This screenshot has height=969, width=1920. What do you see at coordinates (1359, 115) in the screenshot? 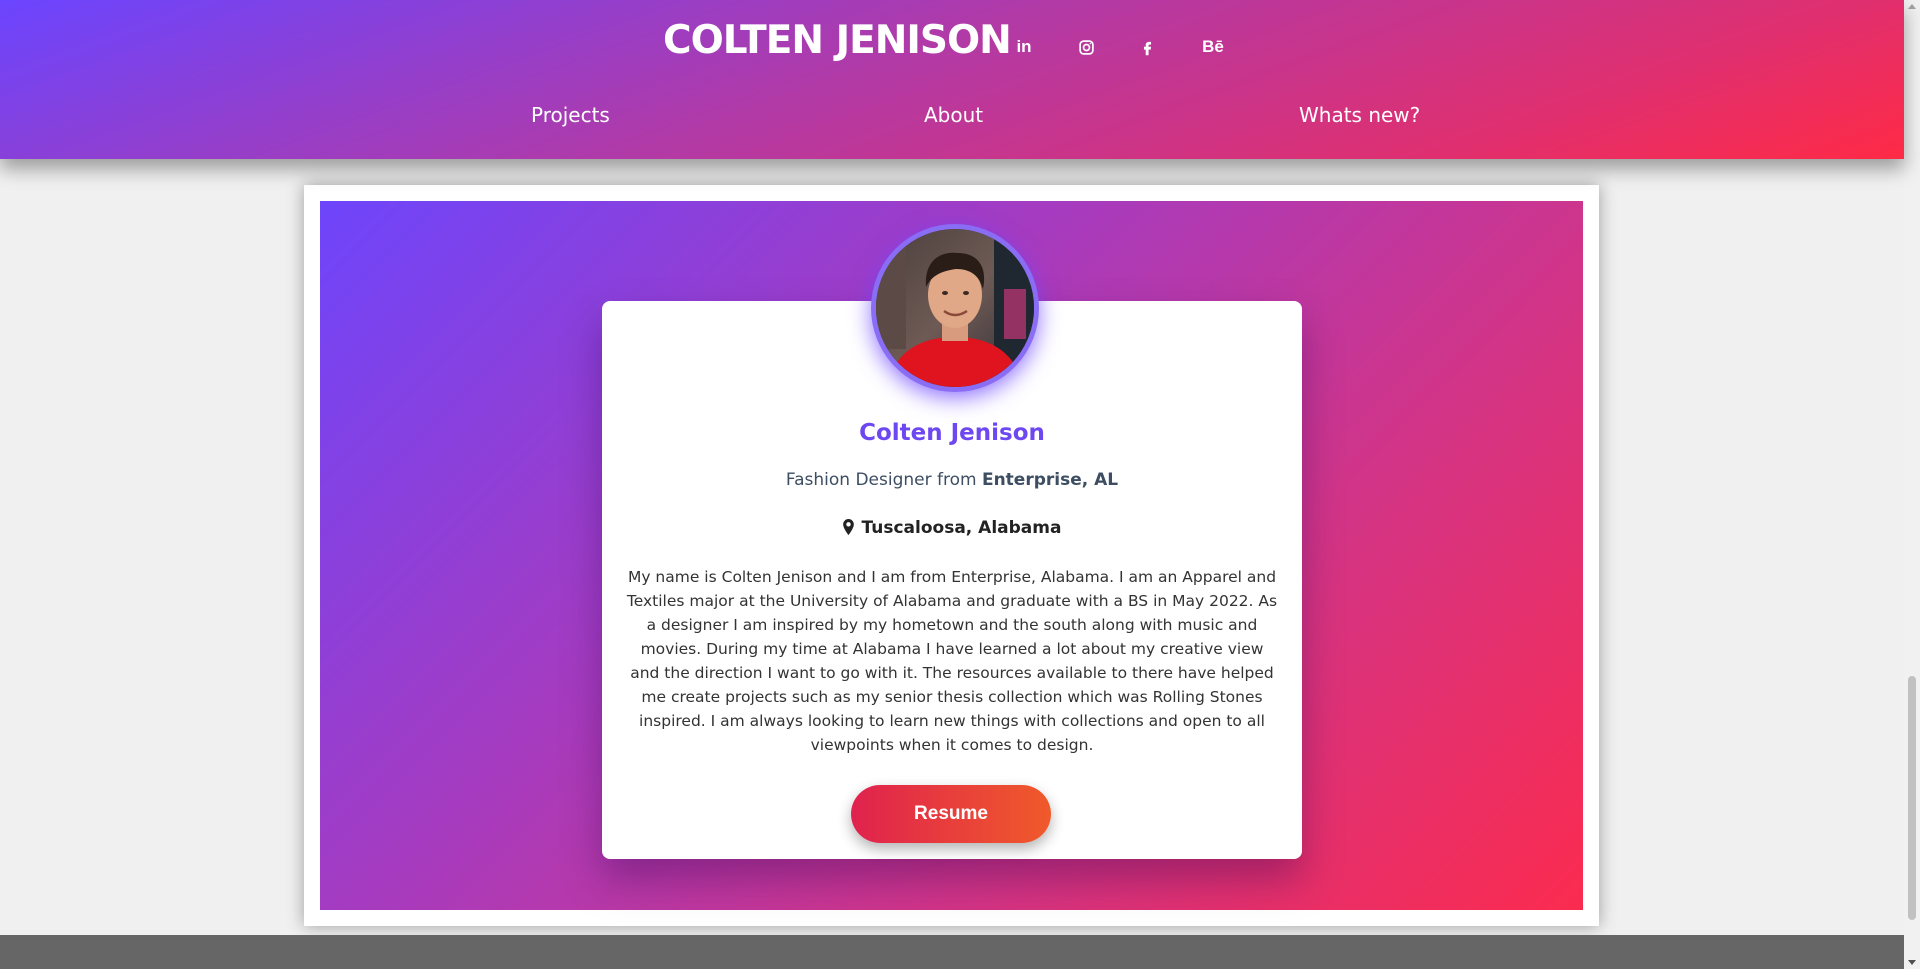
I see `nav-whats-new: Whats new?` at bounding box center [1359, 115].